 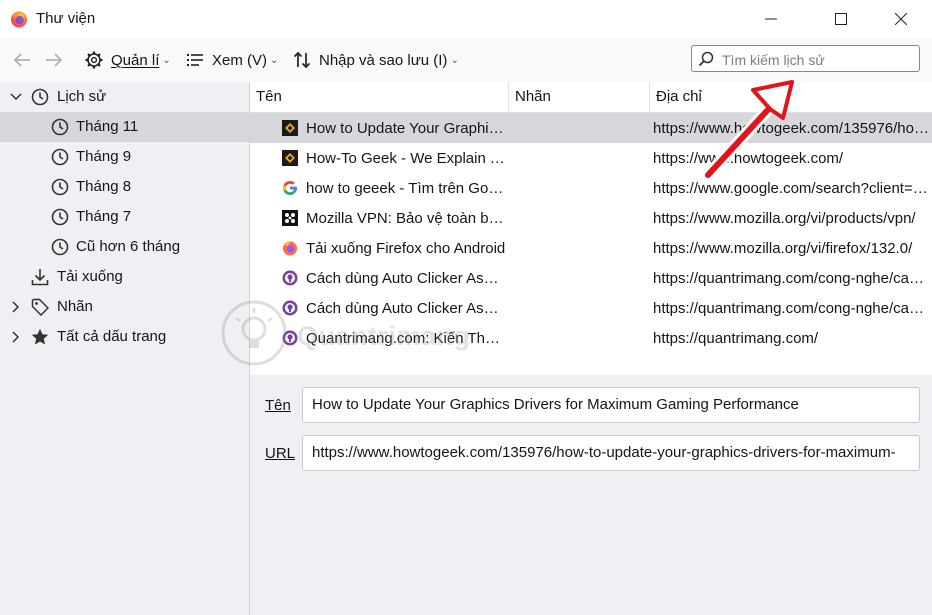 What do you see at coordinates (302, 60) in the screenshot?
I see `sort-arrows-icon` at bounding box center [302, 60].